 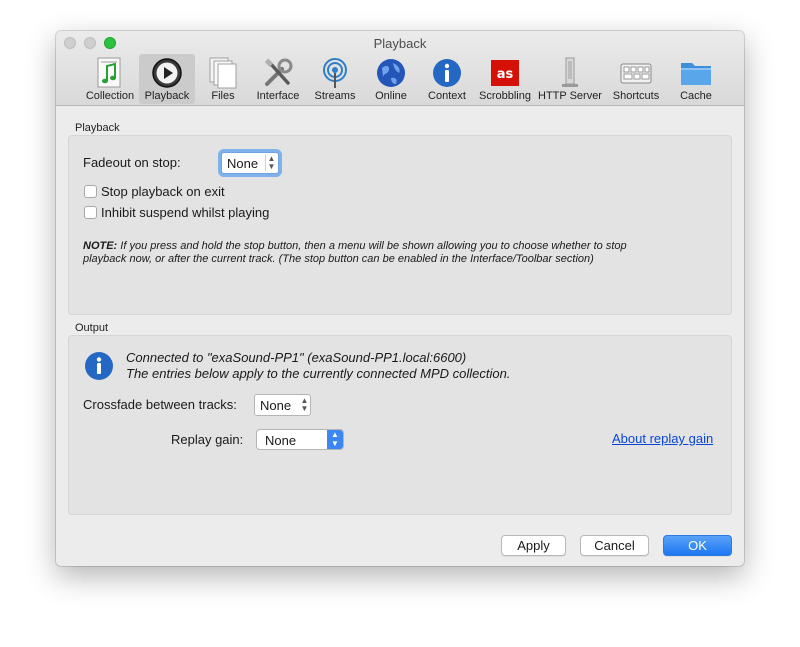 What do you see at coordinates (335, 73) in the screenshot?
I see `streams-icon` at bounding box center [335, 73].